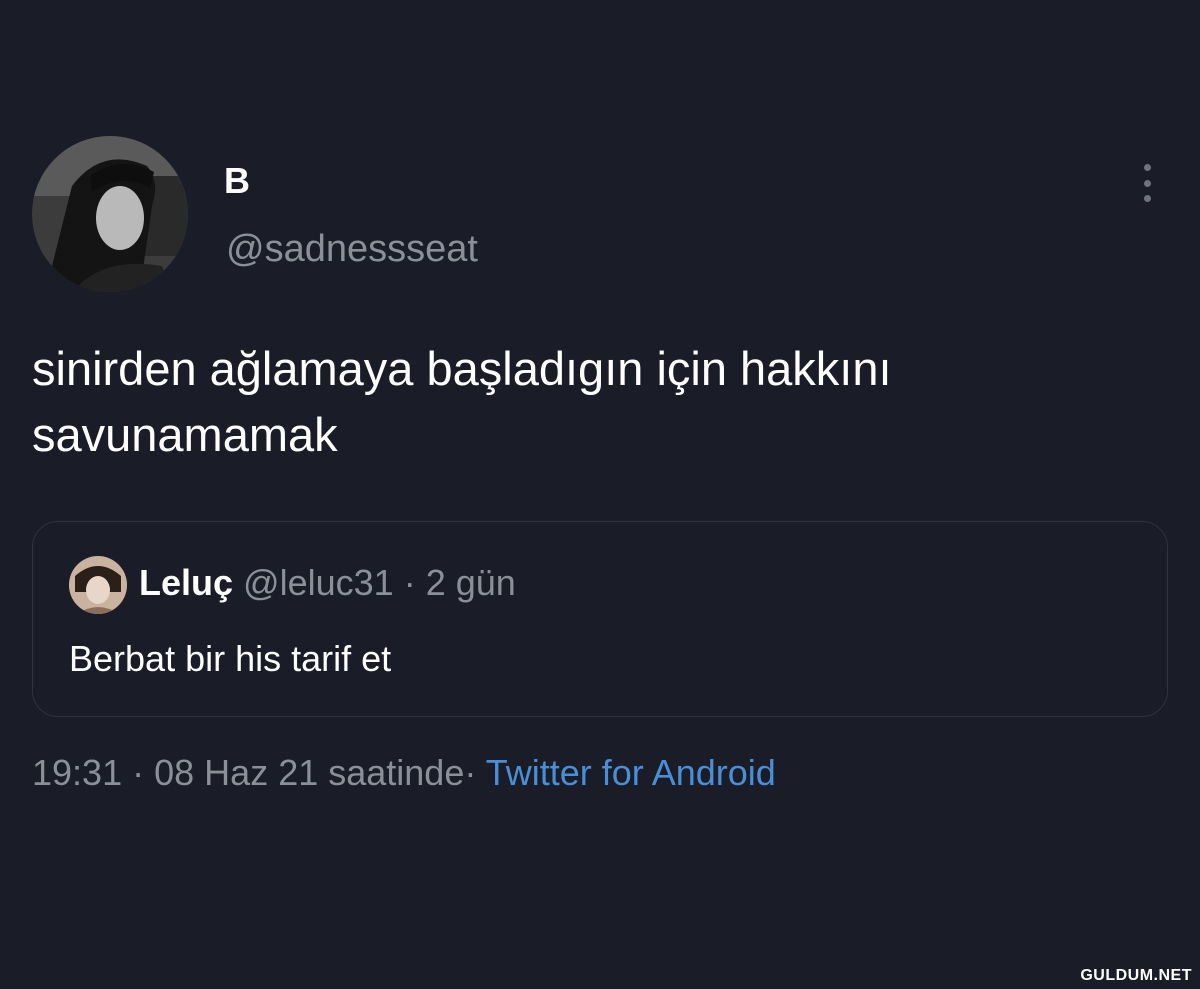  What do you see at coordinates (352, 249) in the screenshot?
I see `author-handle: @sadnessseat` at bounding box center [352, 249].